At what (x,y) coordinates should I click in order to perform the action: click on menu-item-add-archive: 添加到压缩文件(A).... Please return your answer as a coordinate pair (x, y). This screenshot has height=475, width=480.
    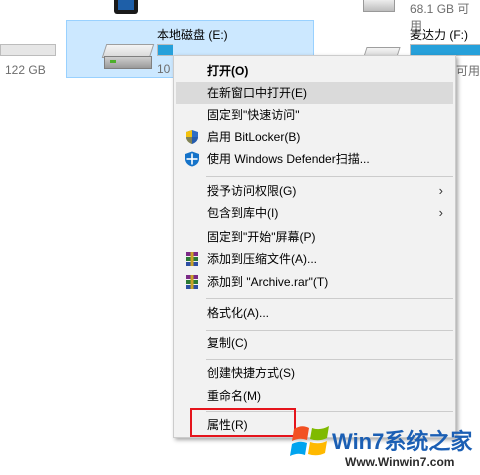
    Looking at the image, I should click on (314, 259).